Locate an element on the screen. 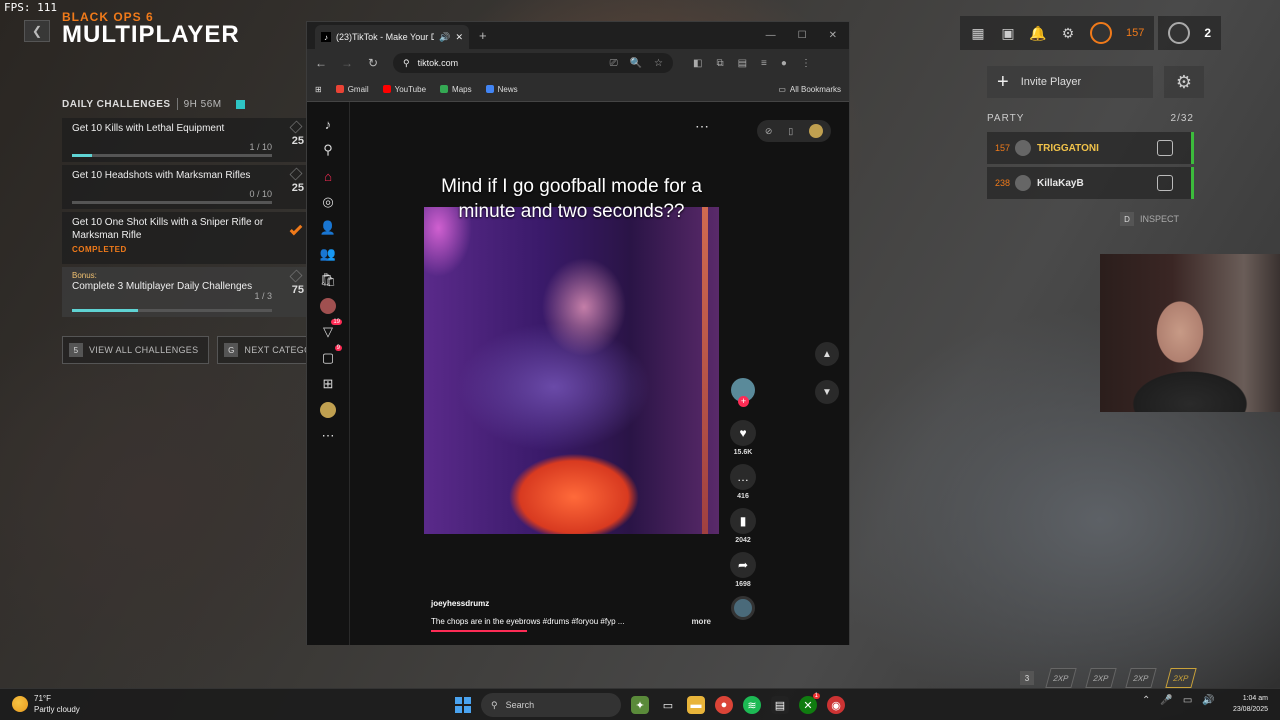 Image resolution: width=1280 pixels, height=720 pixels. site-info-icon: ⚲ is located at coordinates (406, 63).